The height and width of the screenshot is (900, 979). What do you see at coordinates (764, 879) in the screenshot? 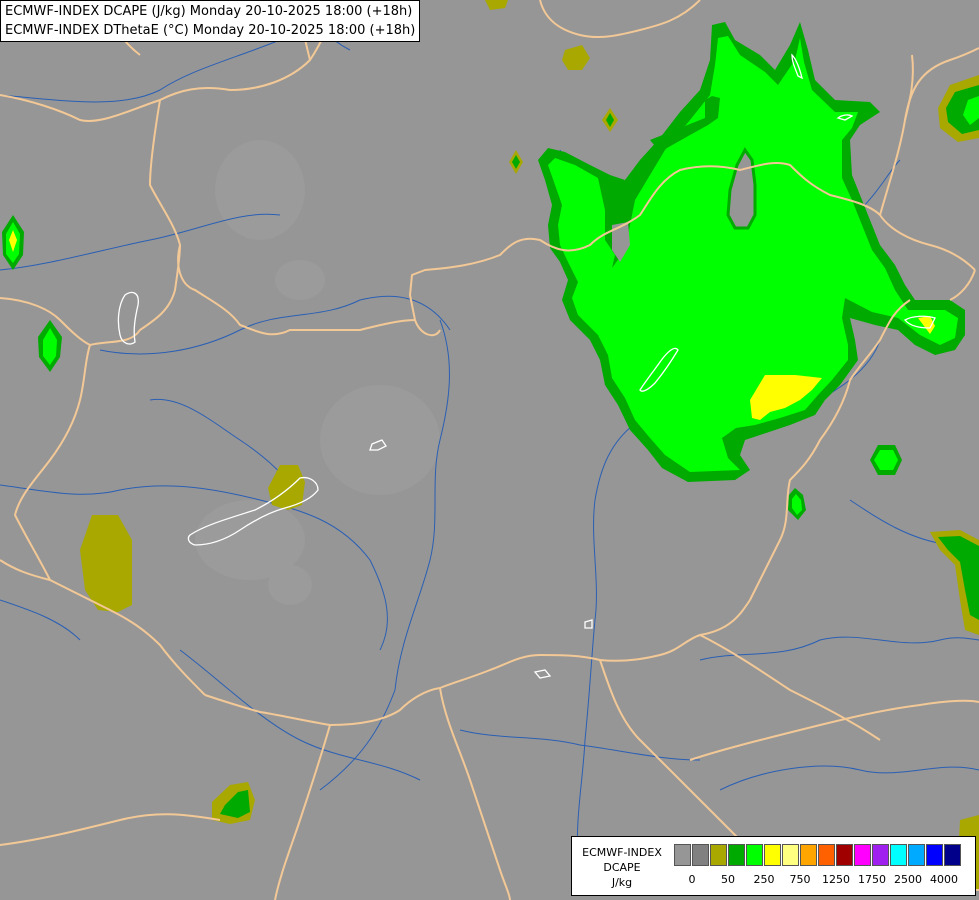
I see `legend-tick-label: 250` at bounding box center [764, 879].